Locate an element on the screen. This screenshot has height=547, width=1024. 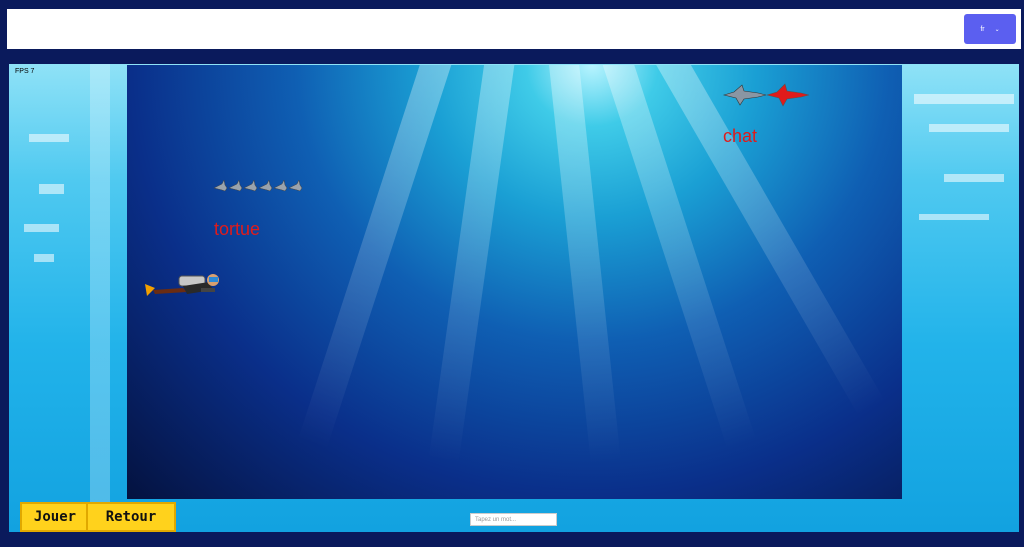
bottom-bar is located at coordinates (512, 540).